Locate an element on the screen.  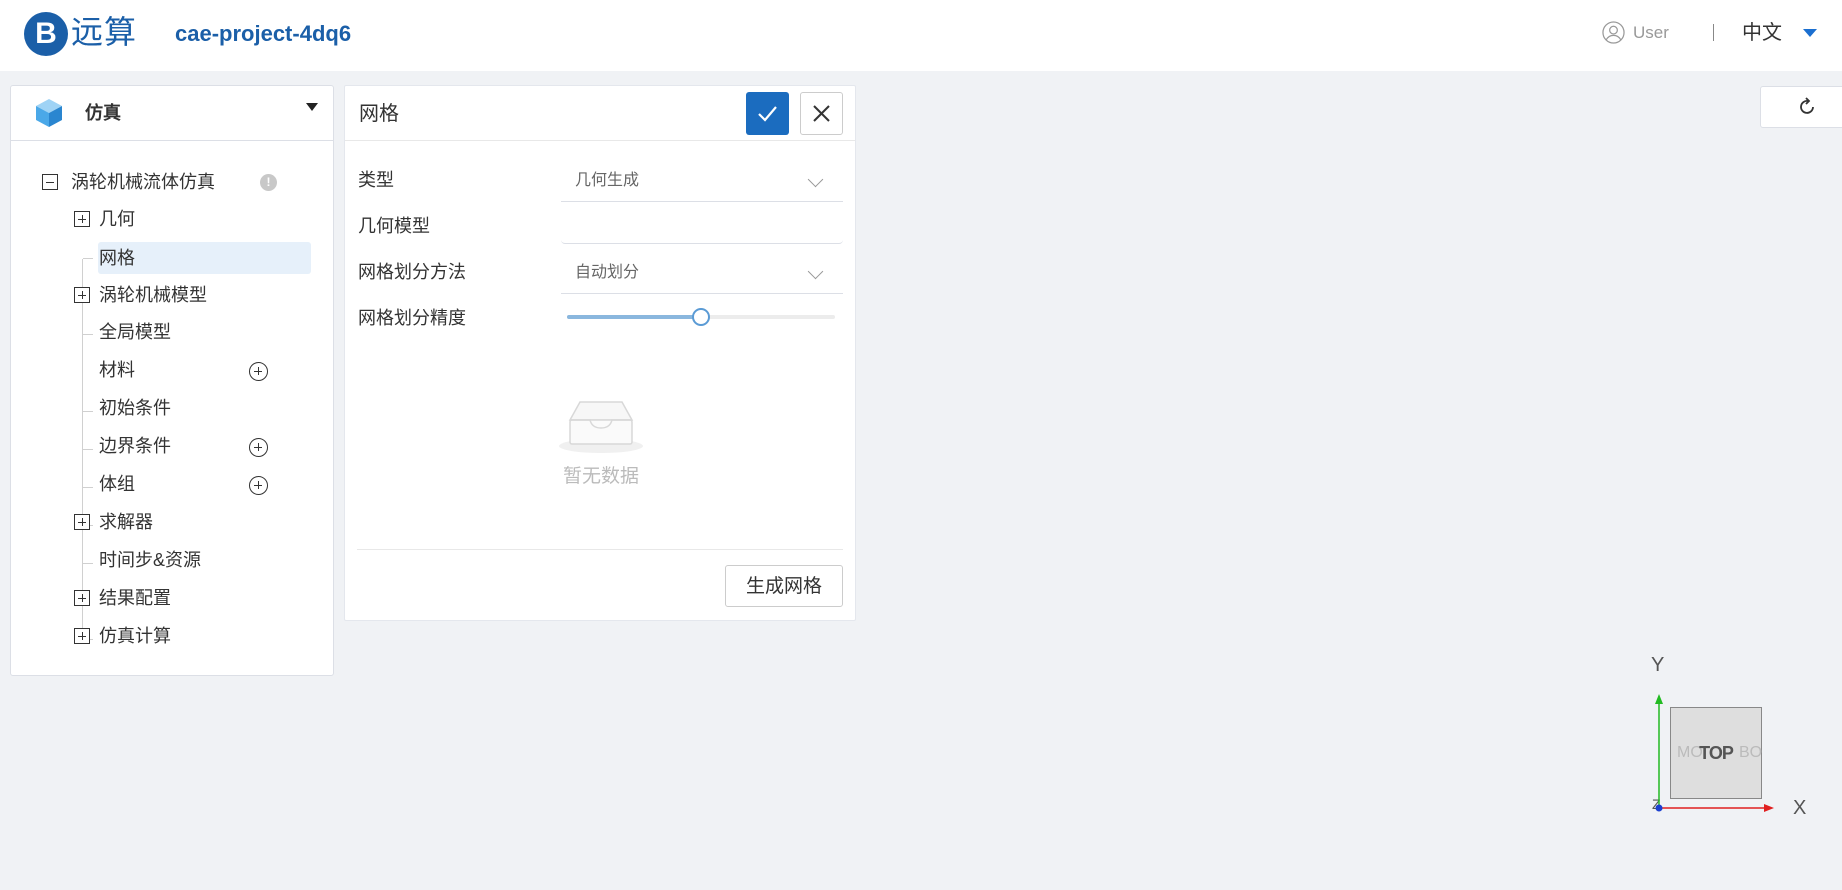
panel-header: 网格 is located at coordinates (600, 113).